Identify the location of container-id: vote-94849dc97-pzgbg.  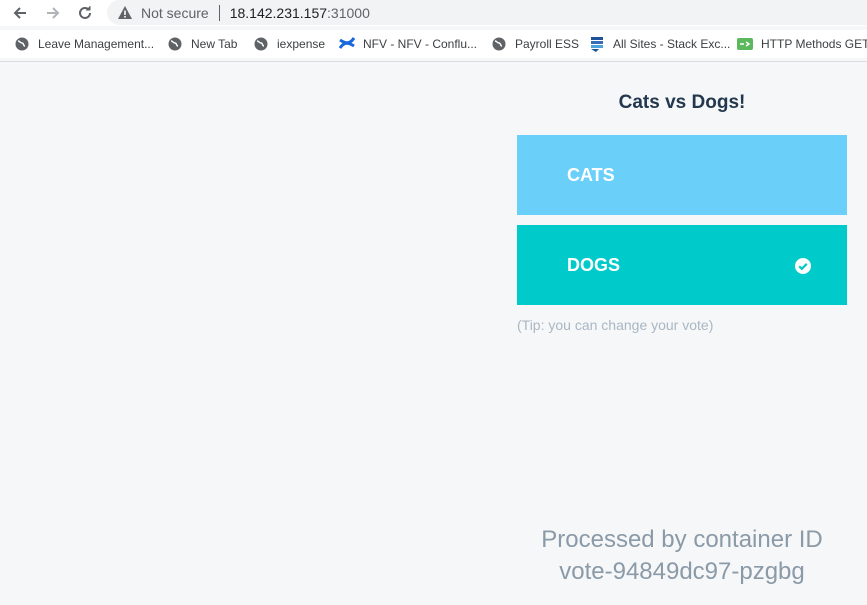
(682, 571).